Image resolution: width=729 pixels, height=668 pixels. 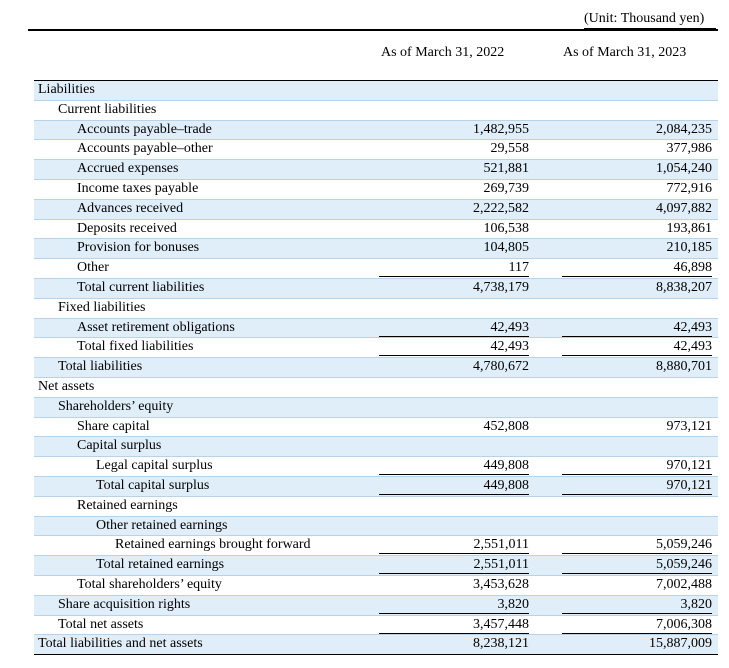 I want to click on column-header-2022: As of March 31, 2022, so click(x=443, y=52).